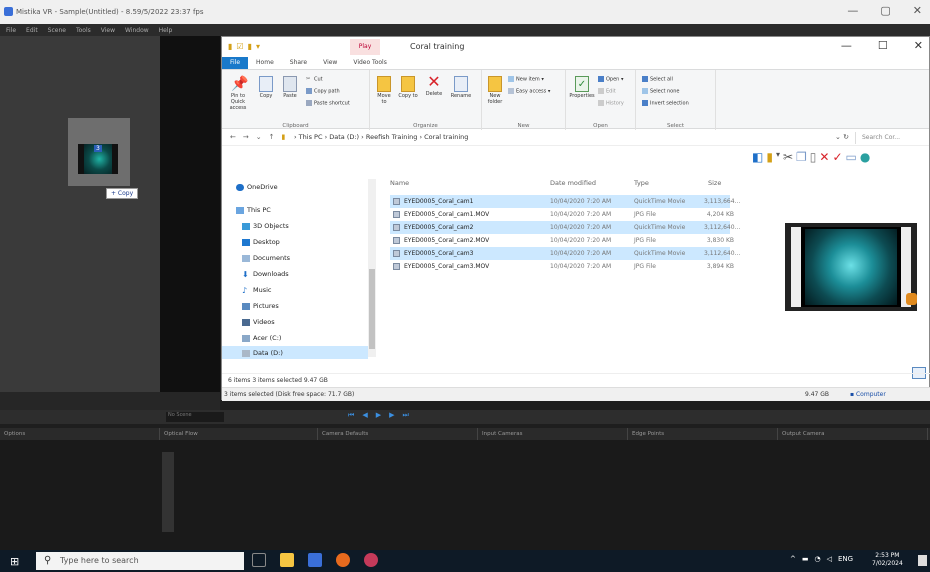 The image size is (930, 572). Describe the element at coordinates (392, 137) in the screenshot. I see `crumb-reefish-training: Reefish Training` at that location.